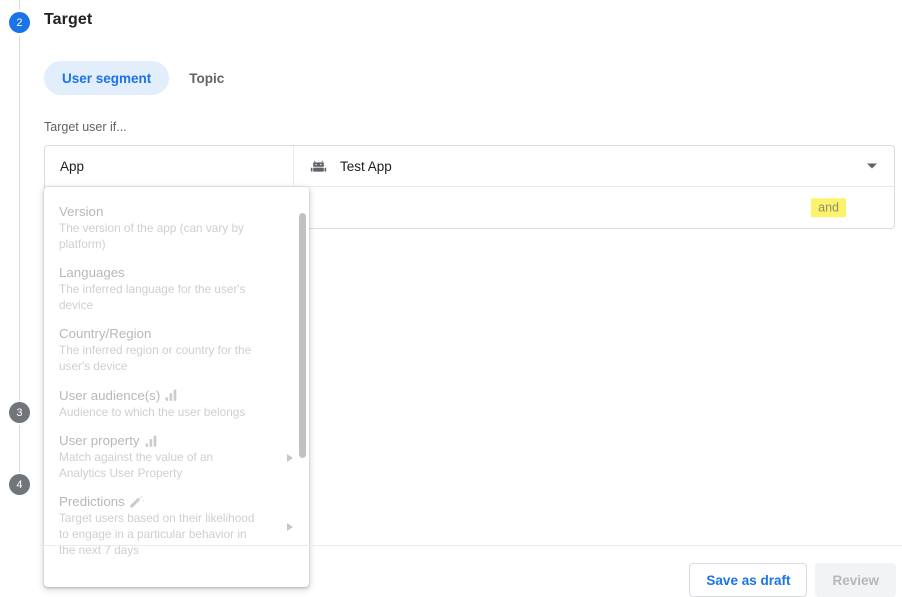 This screenshot has width=902, height=597. Describe the element at coordinates (169, 166) in the screenshot. I see `condition-field-select: App` at that location.